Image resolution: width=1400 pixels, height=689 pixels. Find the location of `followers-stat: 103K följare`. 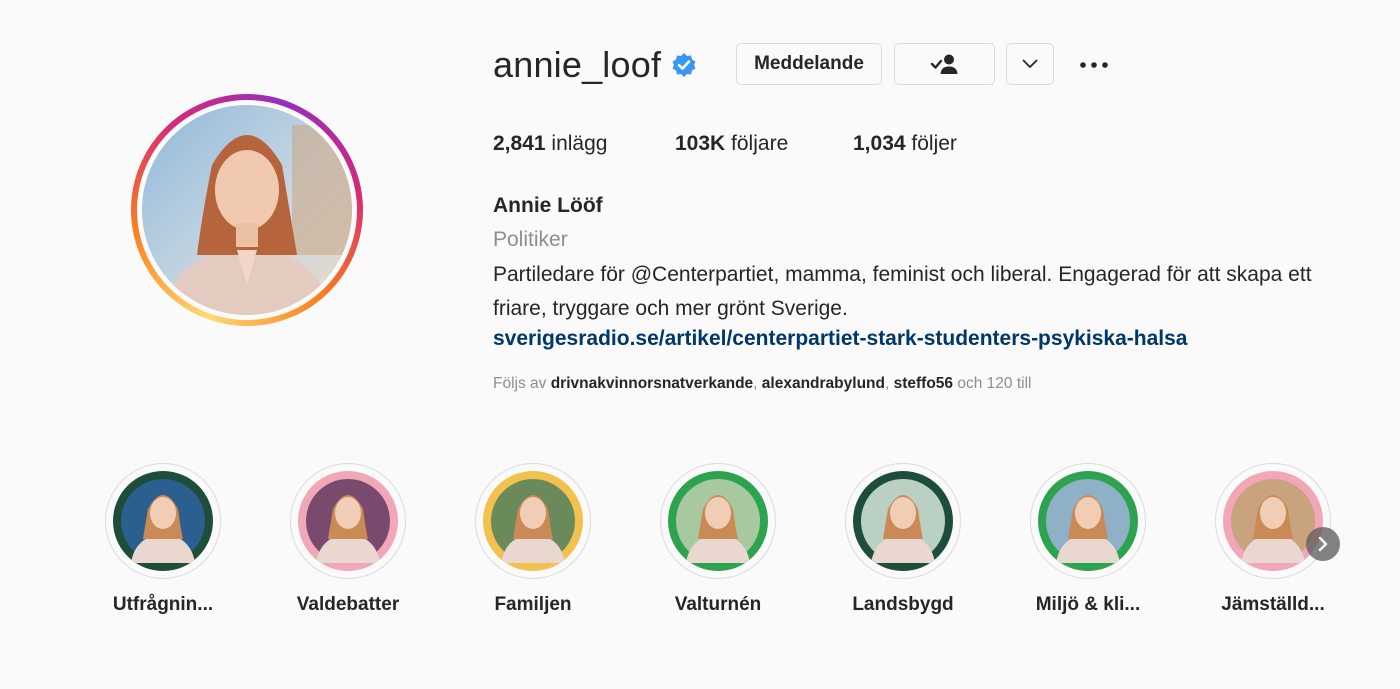

followers-stat: 103K följare is located at coordinates (731, 144).